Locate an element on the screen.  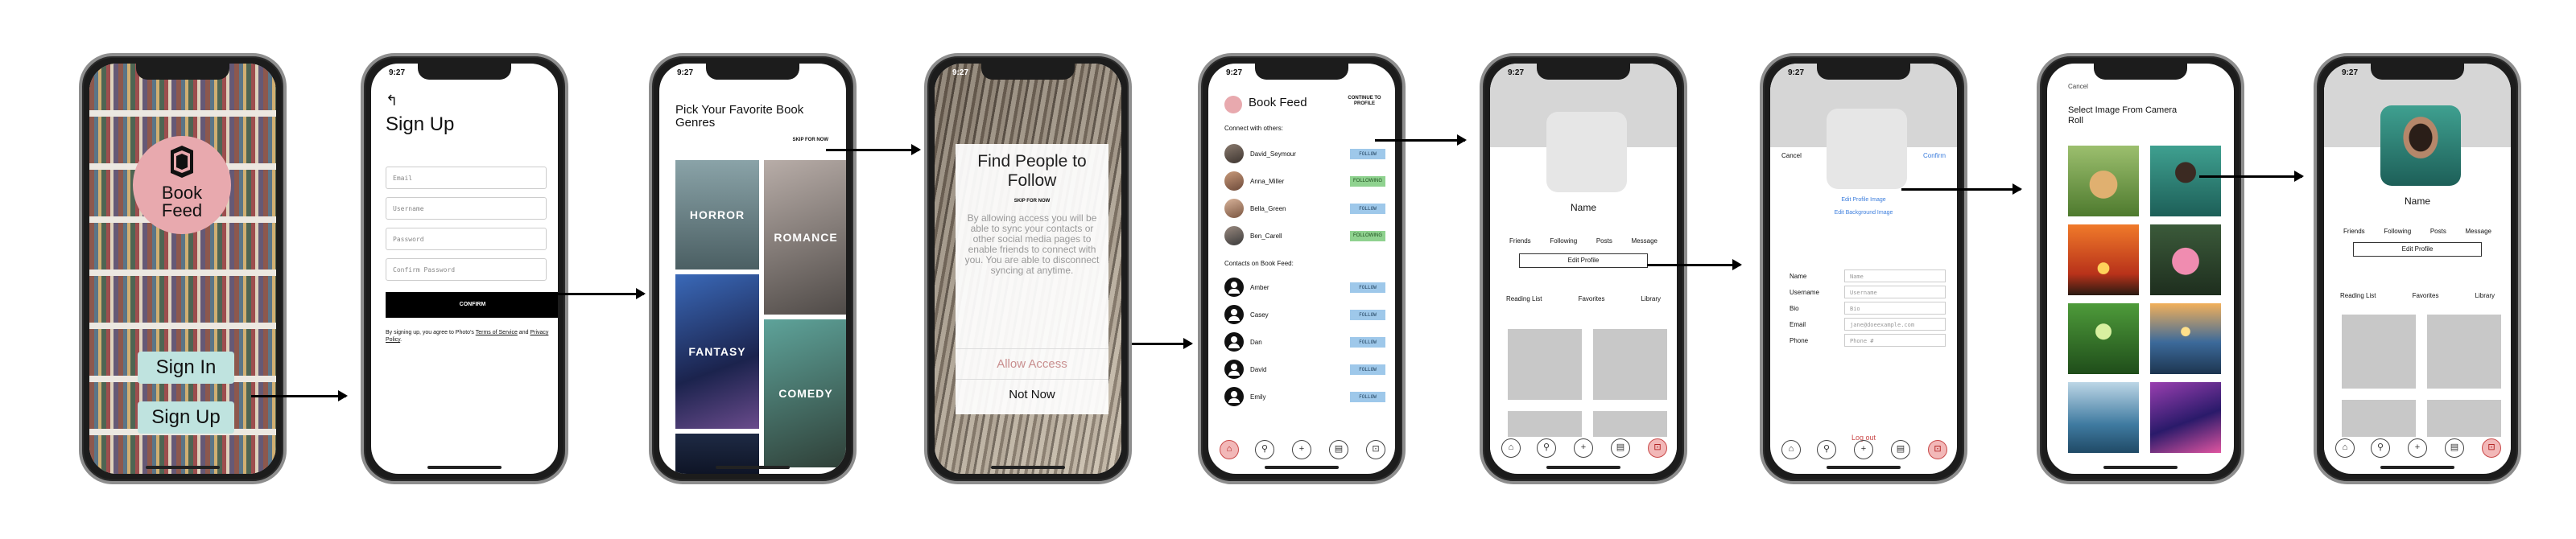
name-field: Name is located at coordinates (1895, 276).